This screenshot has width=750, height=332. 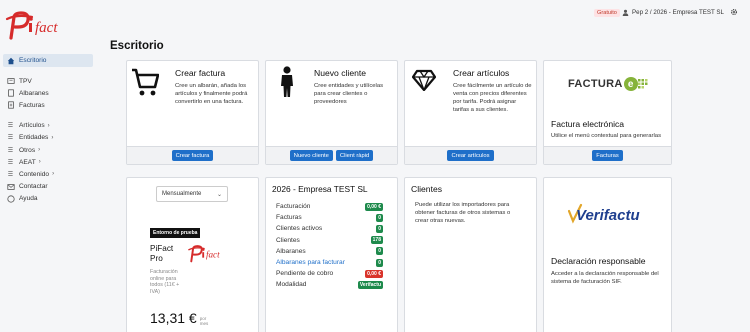 I want to click on dots-icon, so click(x=642, y=84).